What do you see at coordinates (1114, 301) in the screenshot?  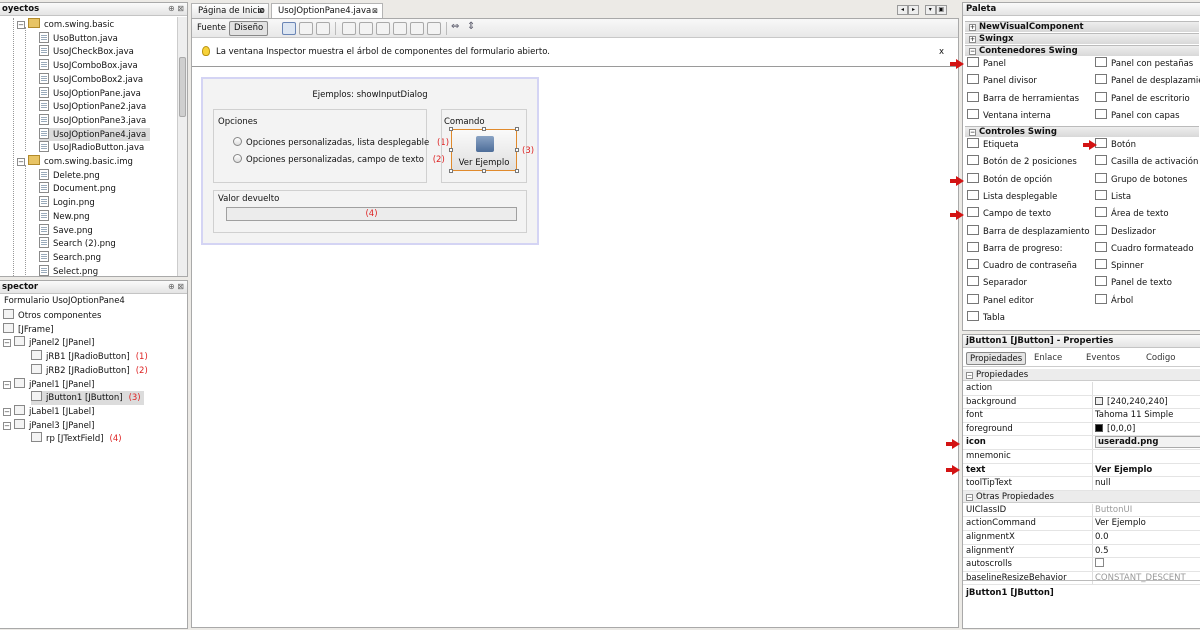 I see `palette-item: Árbol` at bounding box center [1114, 301].